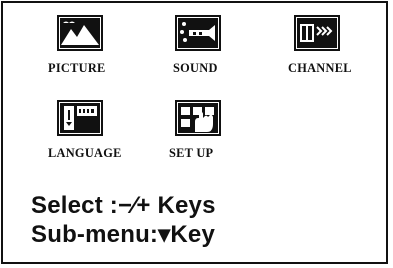  I want to click on setup-icon, so click(198, 118).